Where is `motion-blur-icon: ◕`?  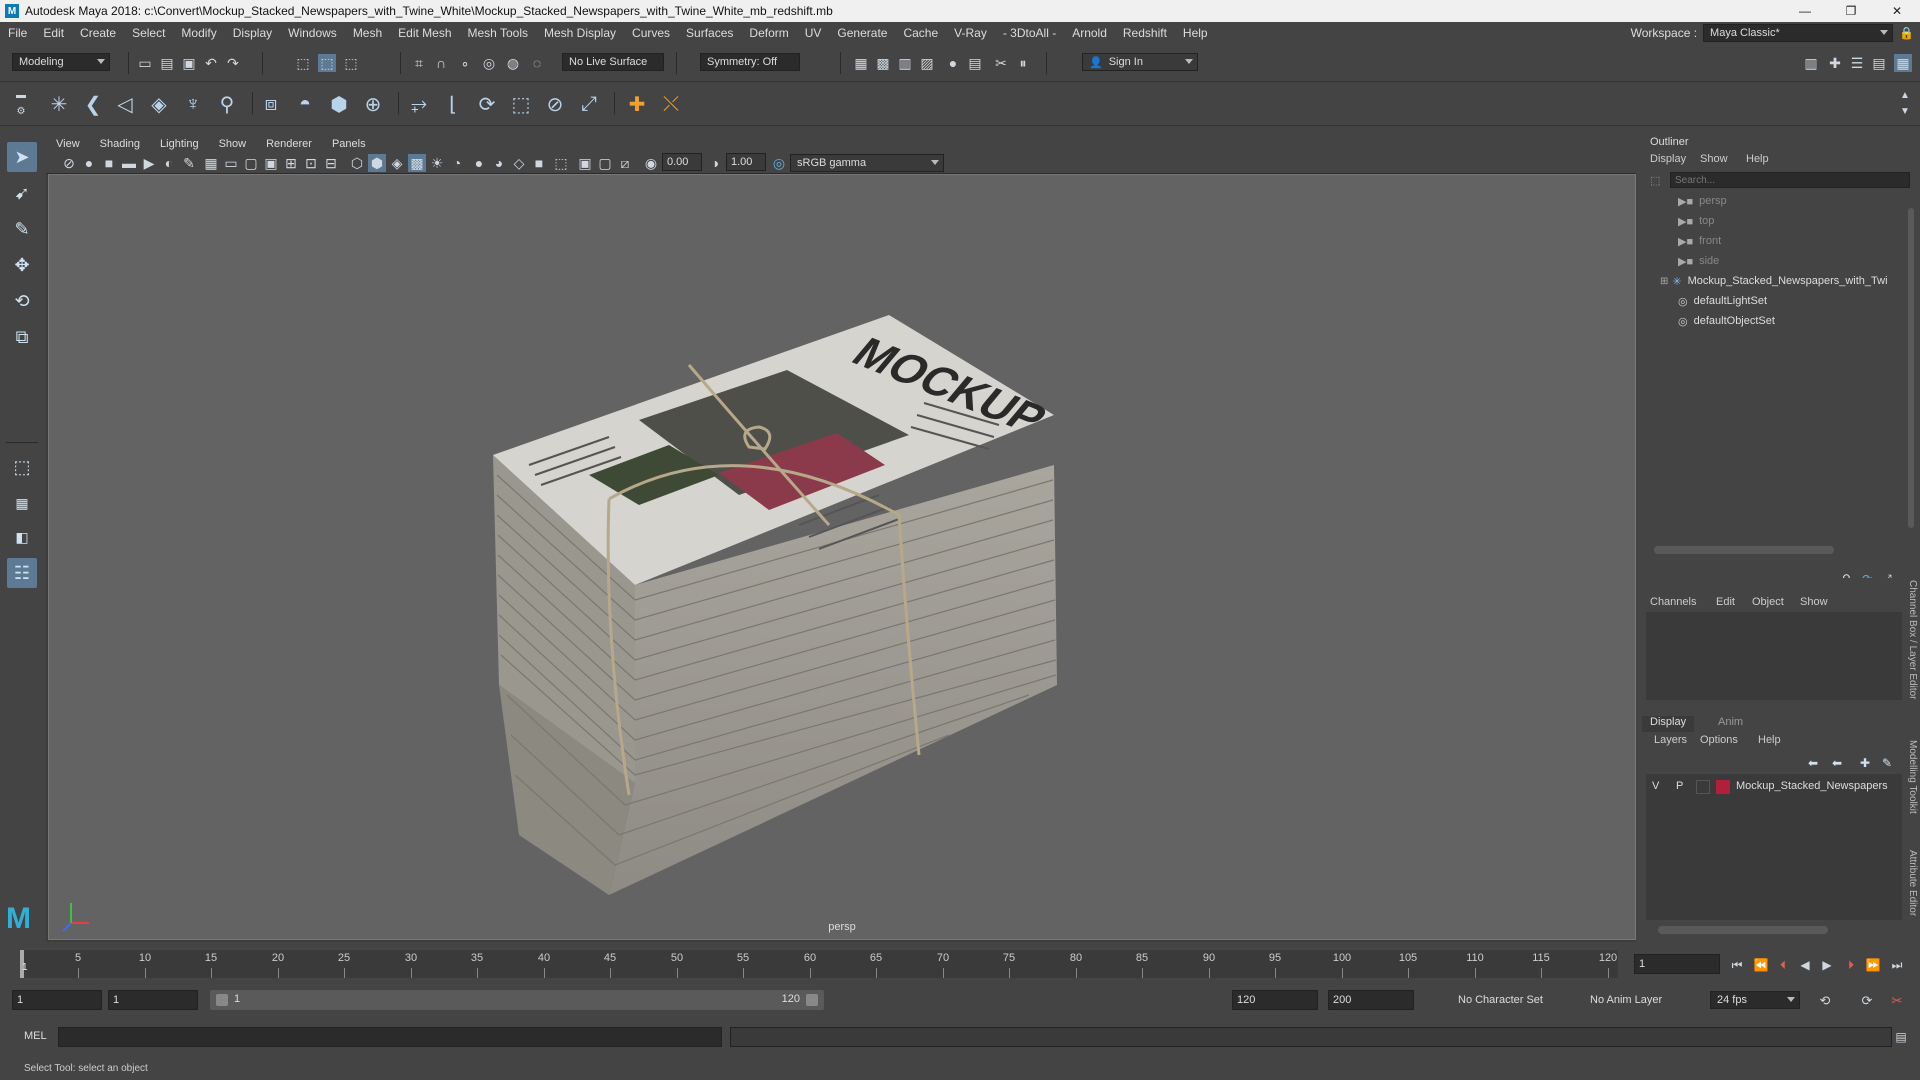 motion-blur-icon: ◕ is located at coordinates (499, 163).